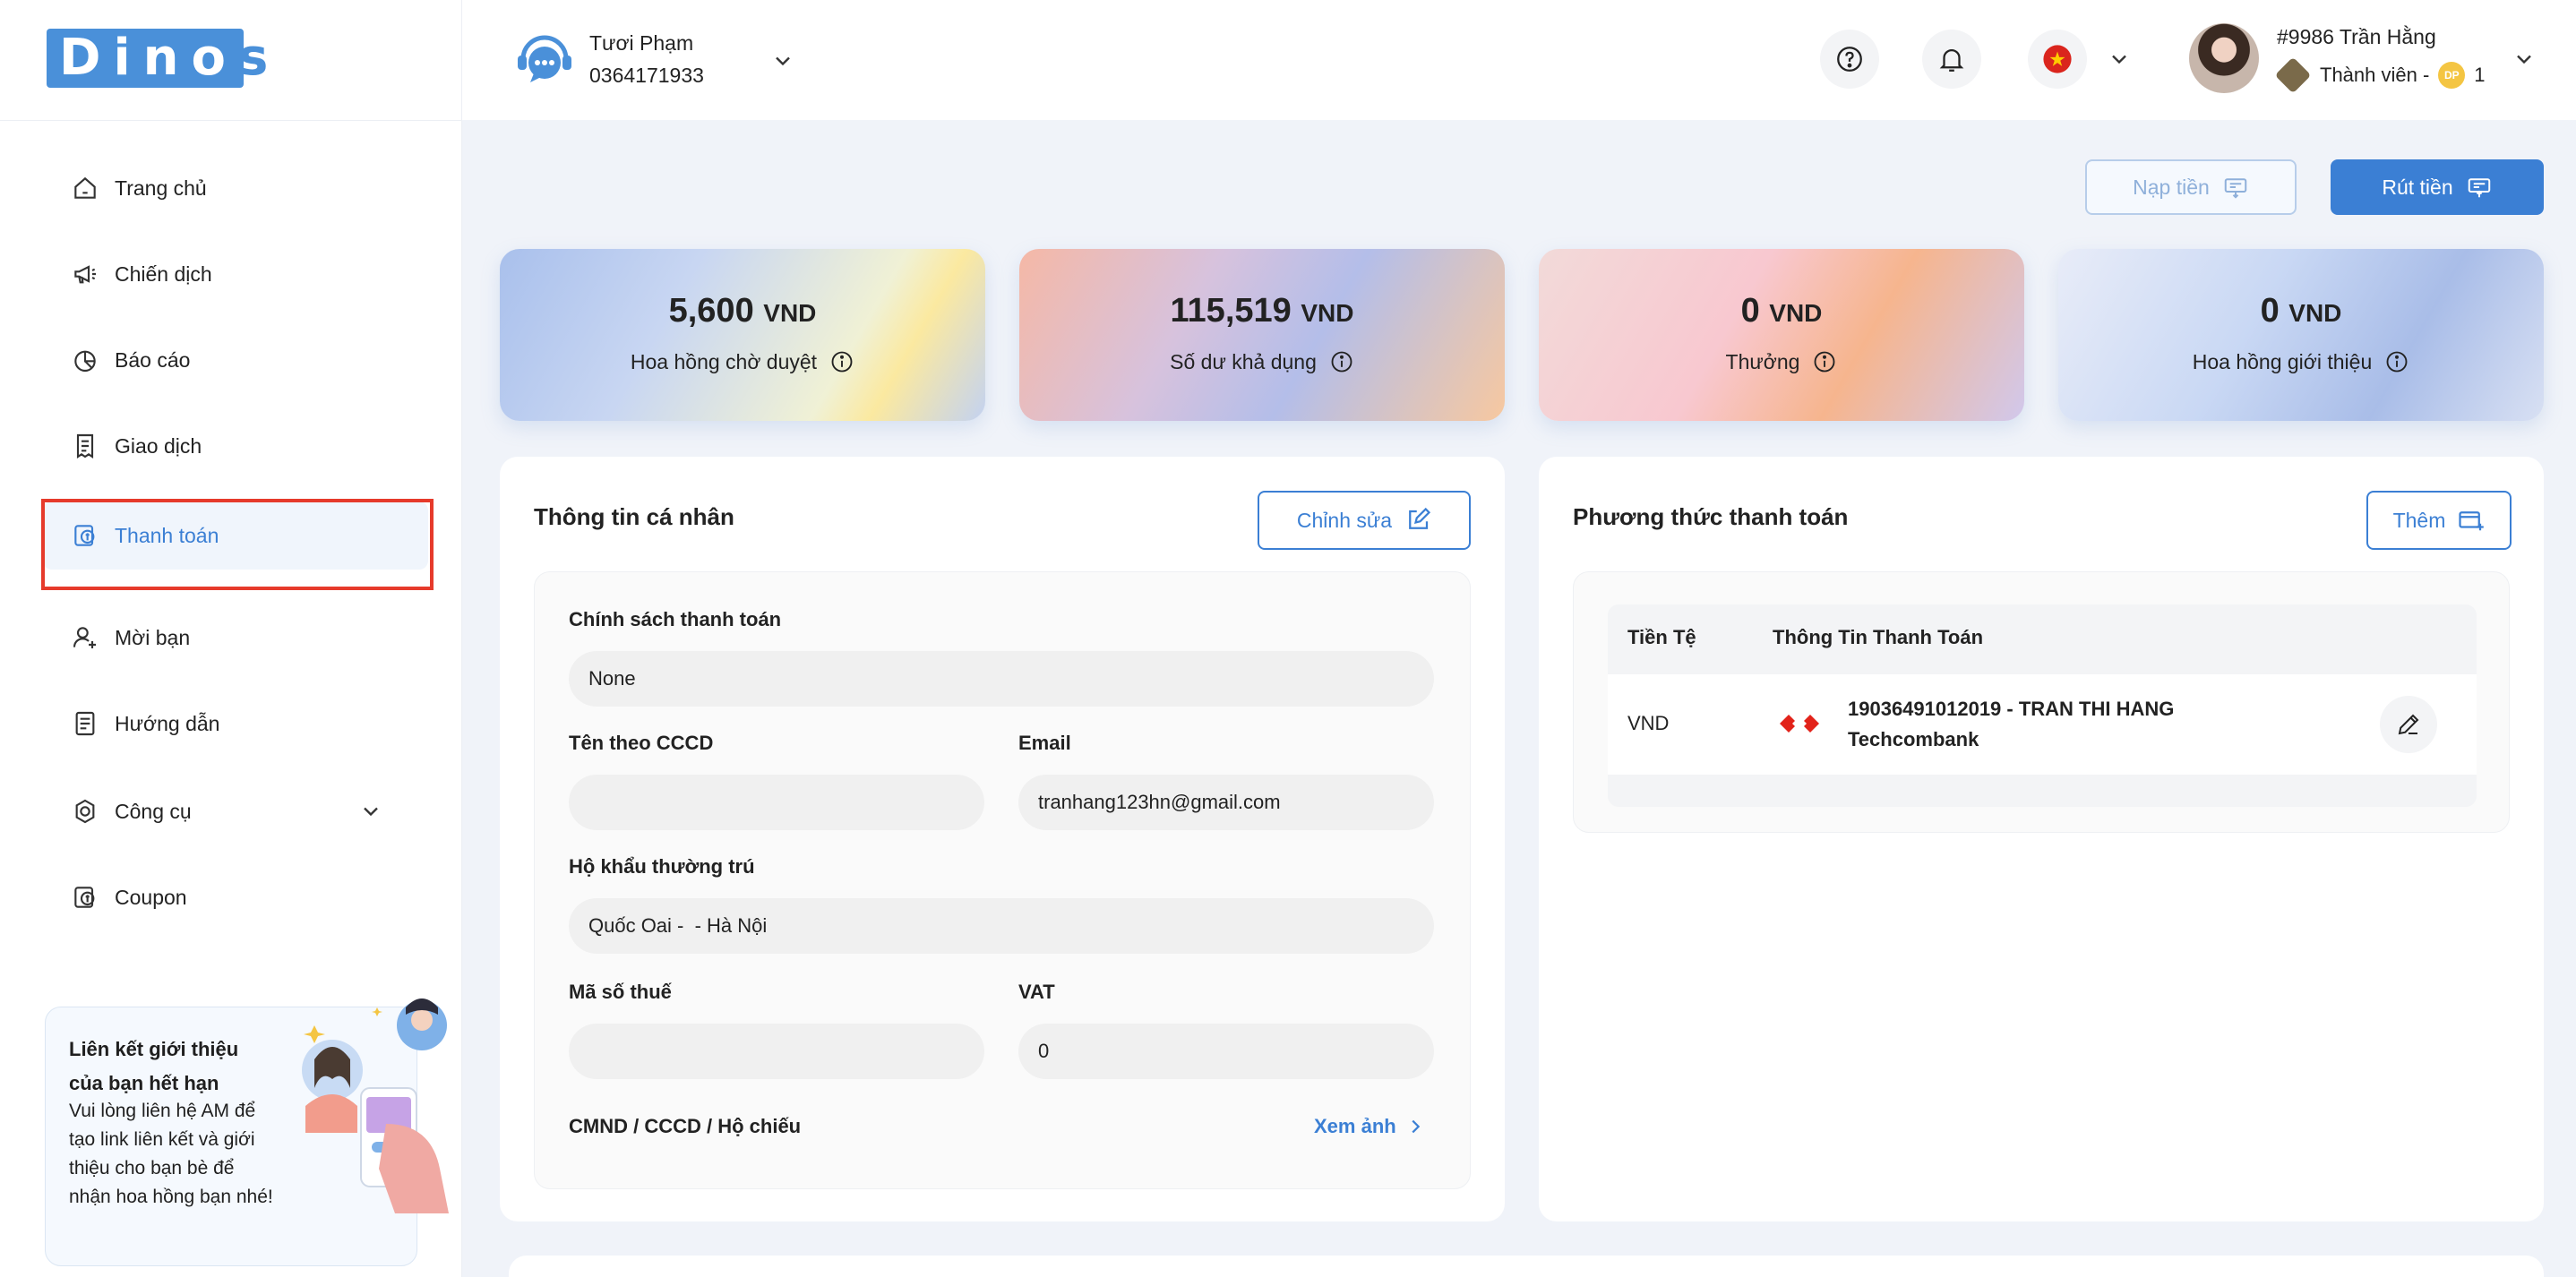 The height and width of the screenshot is (1277, 2576). I want to click on logo-text-main: Dino, so click(149, 58).